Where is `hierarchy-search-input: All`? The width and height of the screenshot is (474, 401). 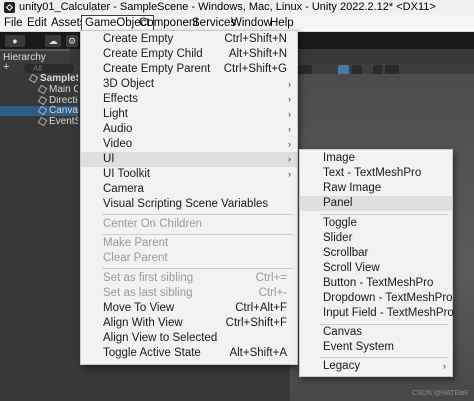
hierarchy-search-input: All is located at coordinates (49, 68).